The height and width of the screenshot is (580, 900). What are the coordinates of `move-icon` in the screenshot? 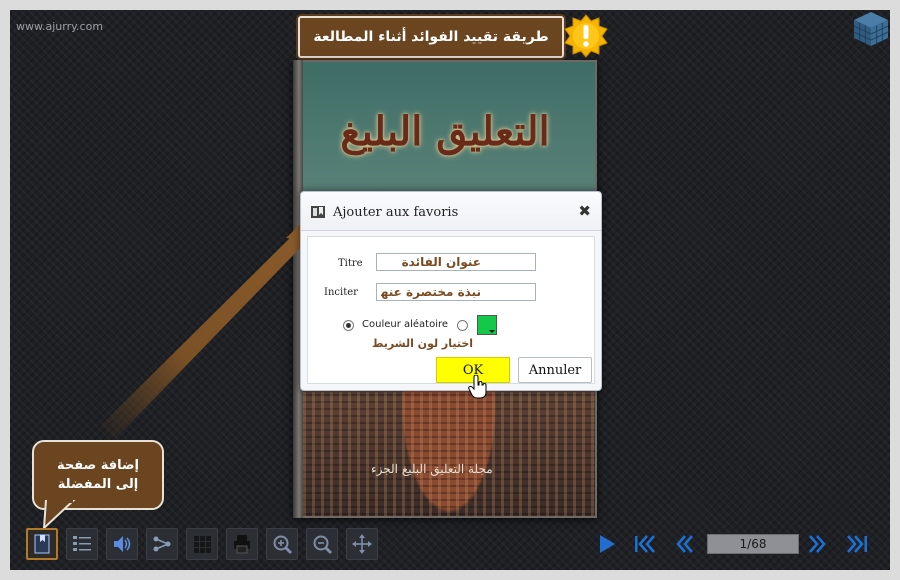 It's located at (362, 544).